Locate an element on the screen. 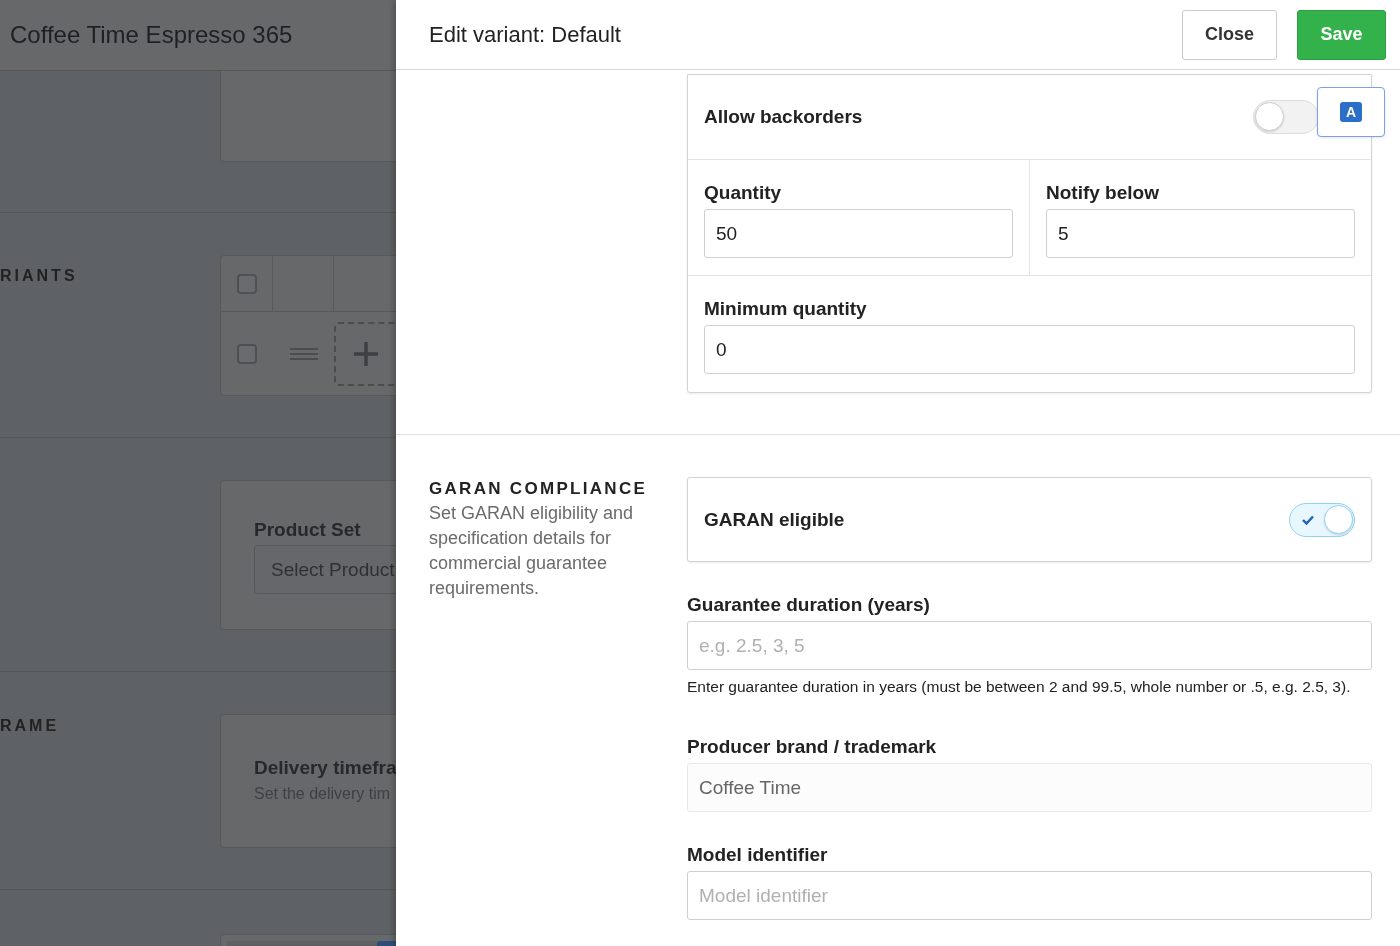 This screenshot has width=1400, height=946. section-heading: GARAN COMPLIANCE is located at coordinates (539, 489).